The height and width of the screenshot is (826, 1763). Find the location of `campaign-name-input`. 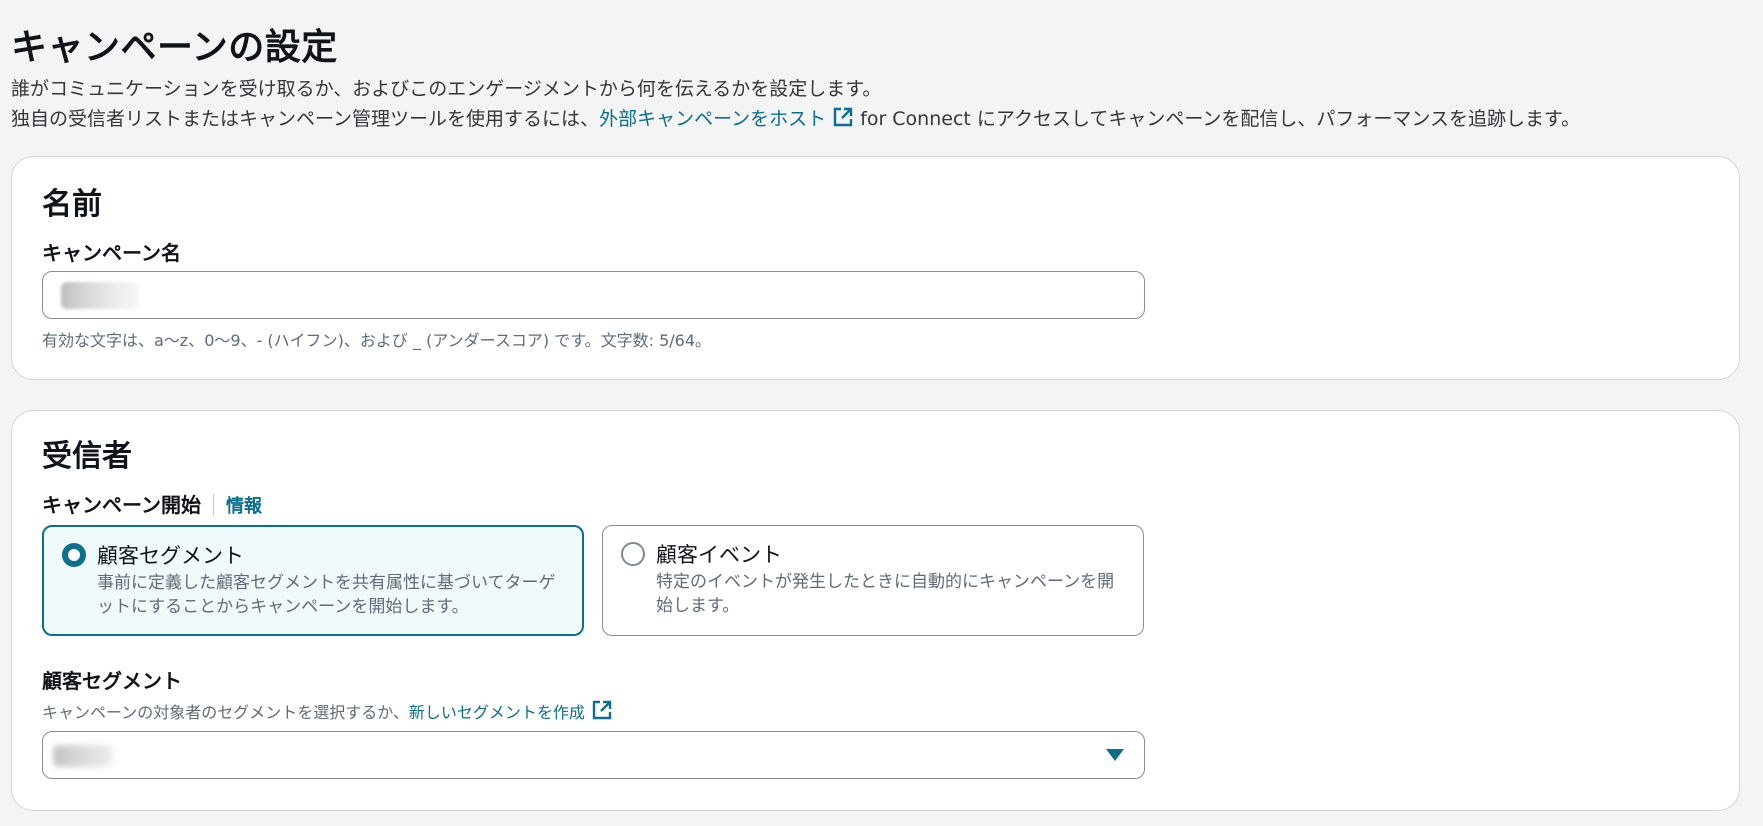

campaign-name-input is located at coordinates (593, 295).